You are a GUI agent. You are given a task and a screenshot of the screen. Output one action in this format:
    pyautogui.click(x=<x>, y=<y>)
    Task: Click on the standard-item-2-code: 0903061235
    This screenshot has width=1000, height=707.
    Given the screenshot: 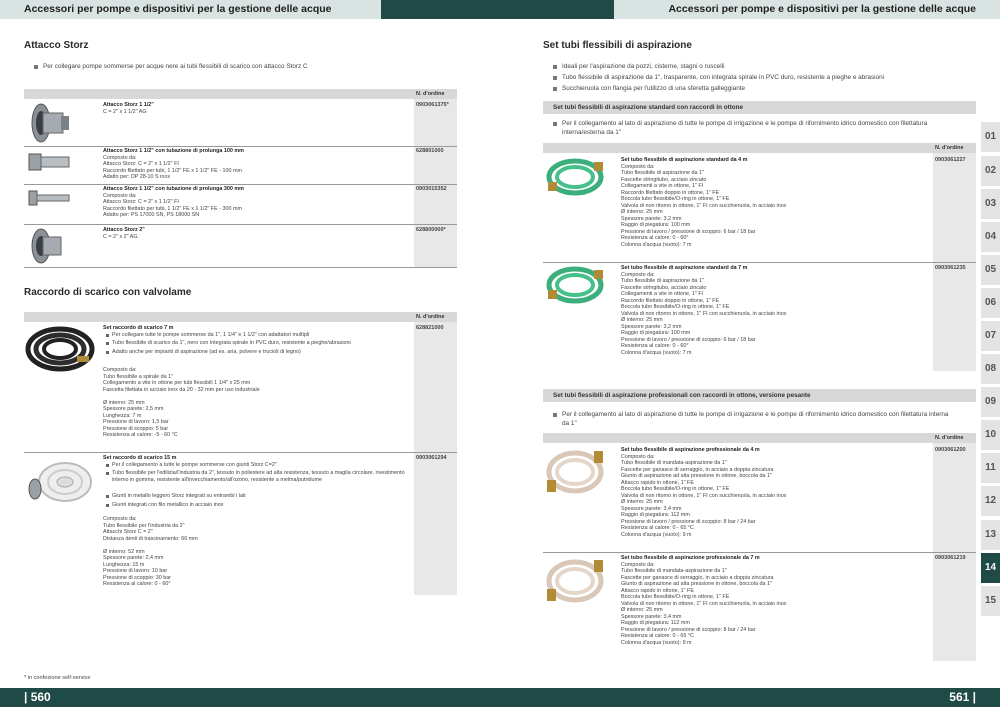 What is the action you would take?
    pyautogui.click(x=950, y=268)
    